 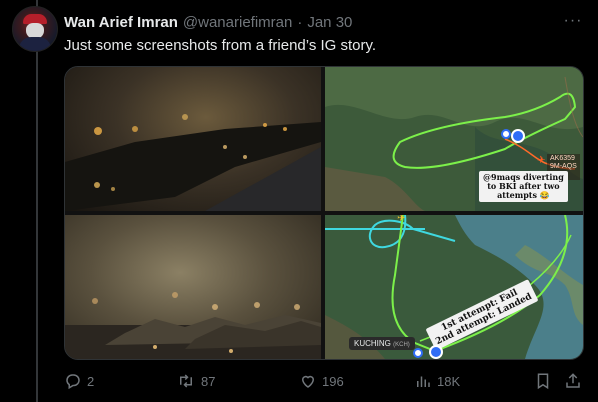 What do you see at coordinates (573, 21) in the screenshot?
I see `more-dots-icon: ···` at bounding box center [573, 21].